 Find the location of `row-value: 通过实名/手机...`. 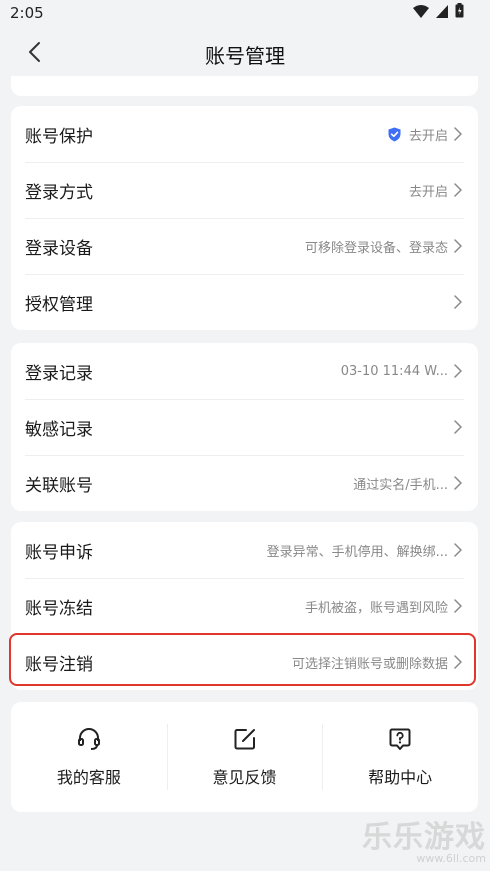

row-value: 通过实名/手机... is located at coordinates (400, 485).